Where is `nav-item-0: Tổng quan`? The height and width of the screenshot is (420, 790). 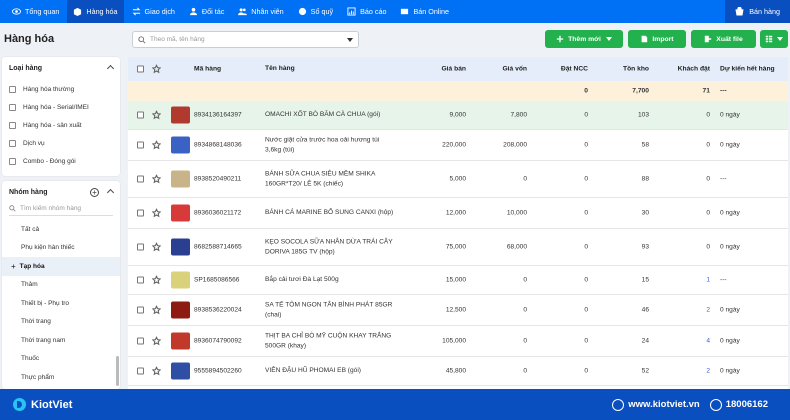 nav-item-0: Tổng quan is located at coordinates (35, 11).